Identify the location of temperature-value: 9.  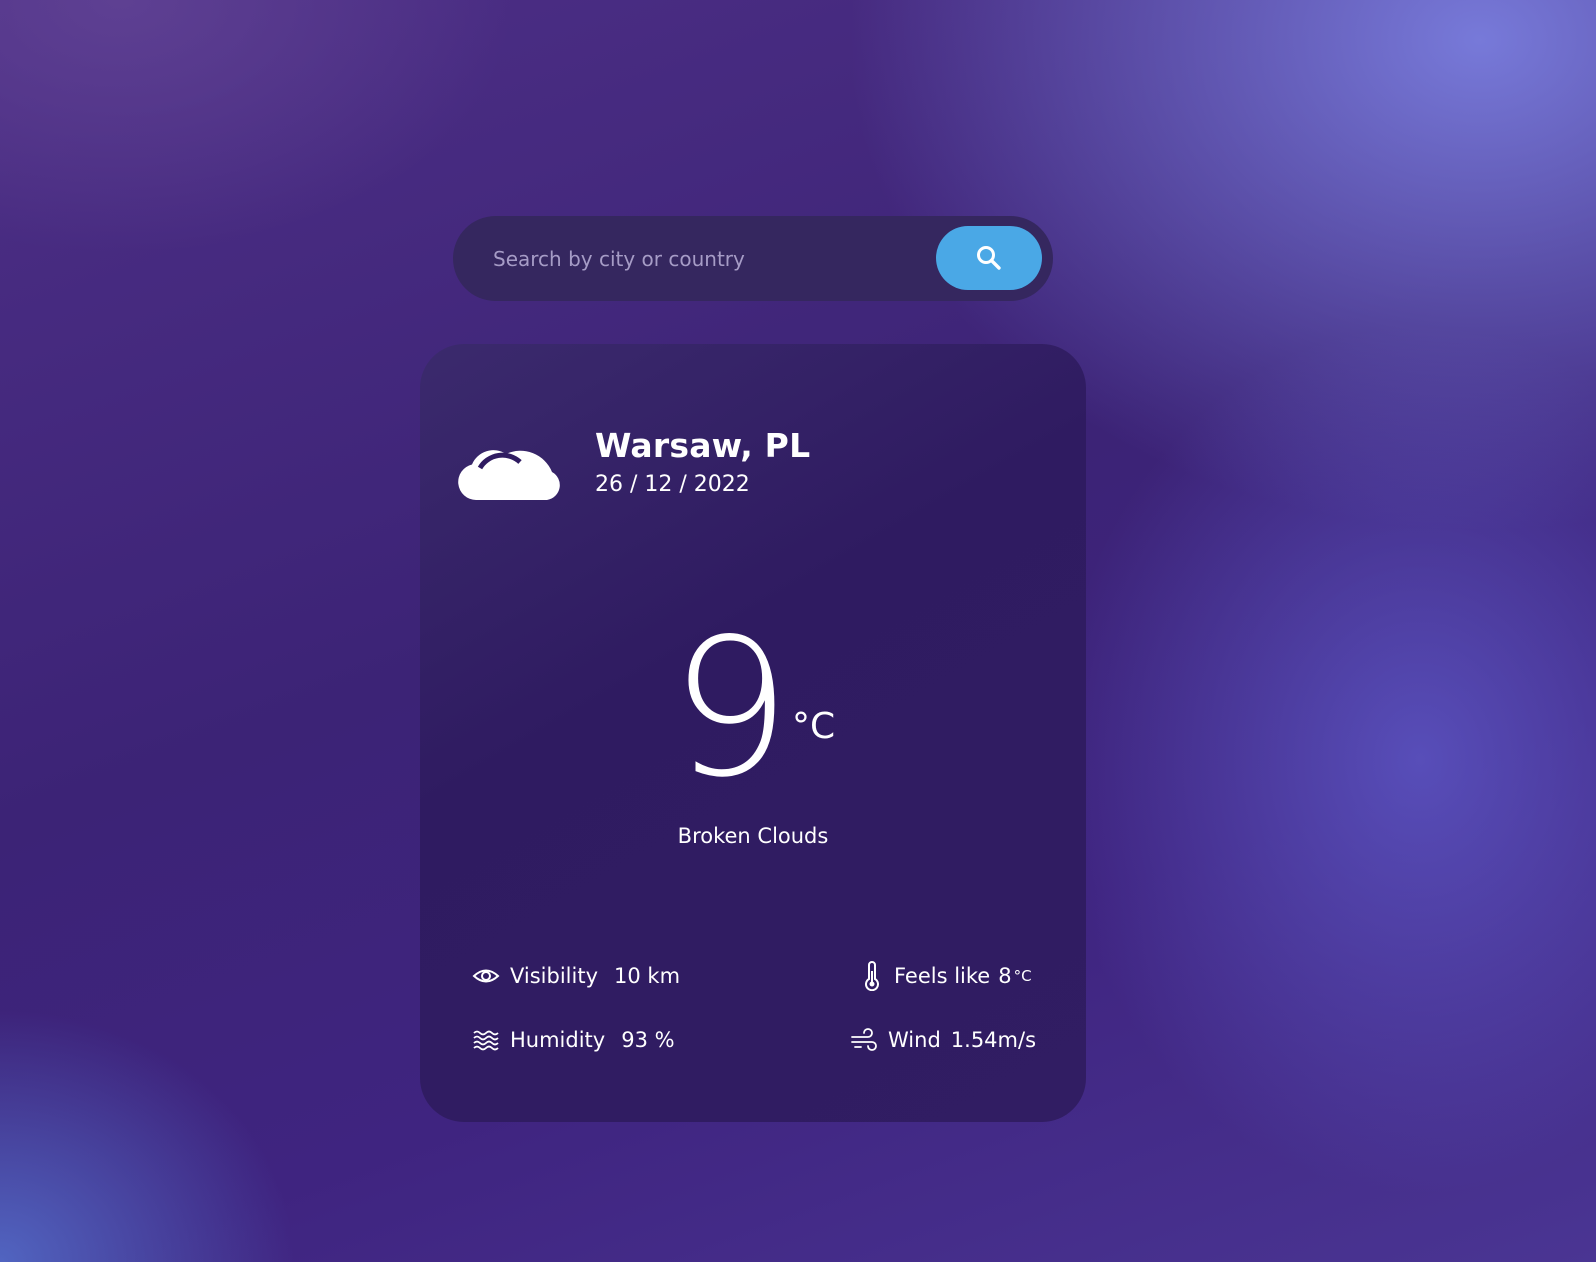
(730, 708).